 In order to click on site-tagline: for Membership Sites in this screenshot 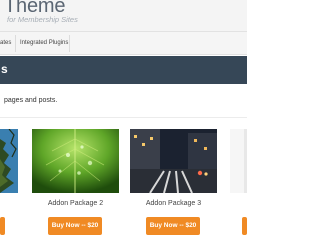, I will do `click(42, 19)`.